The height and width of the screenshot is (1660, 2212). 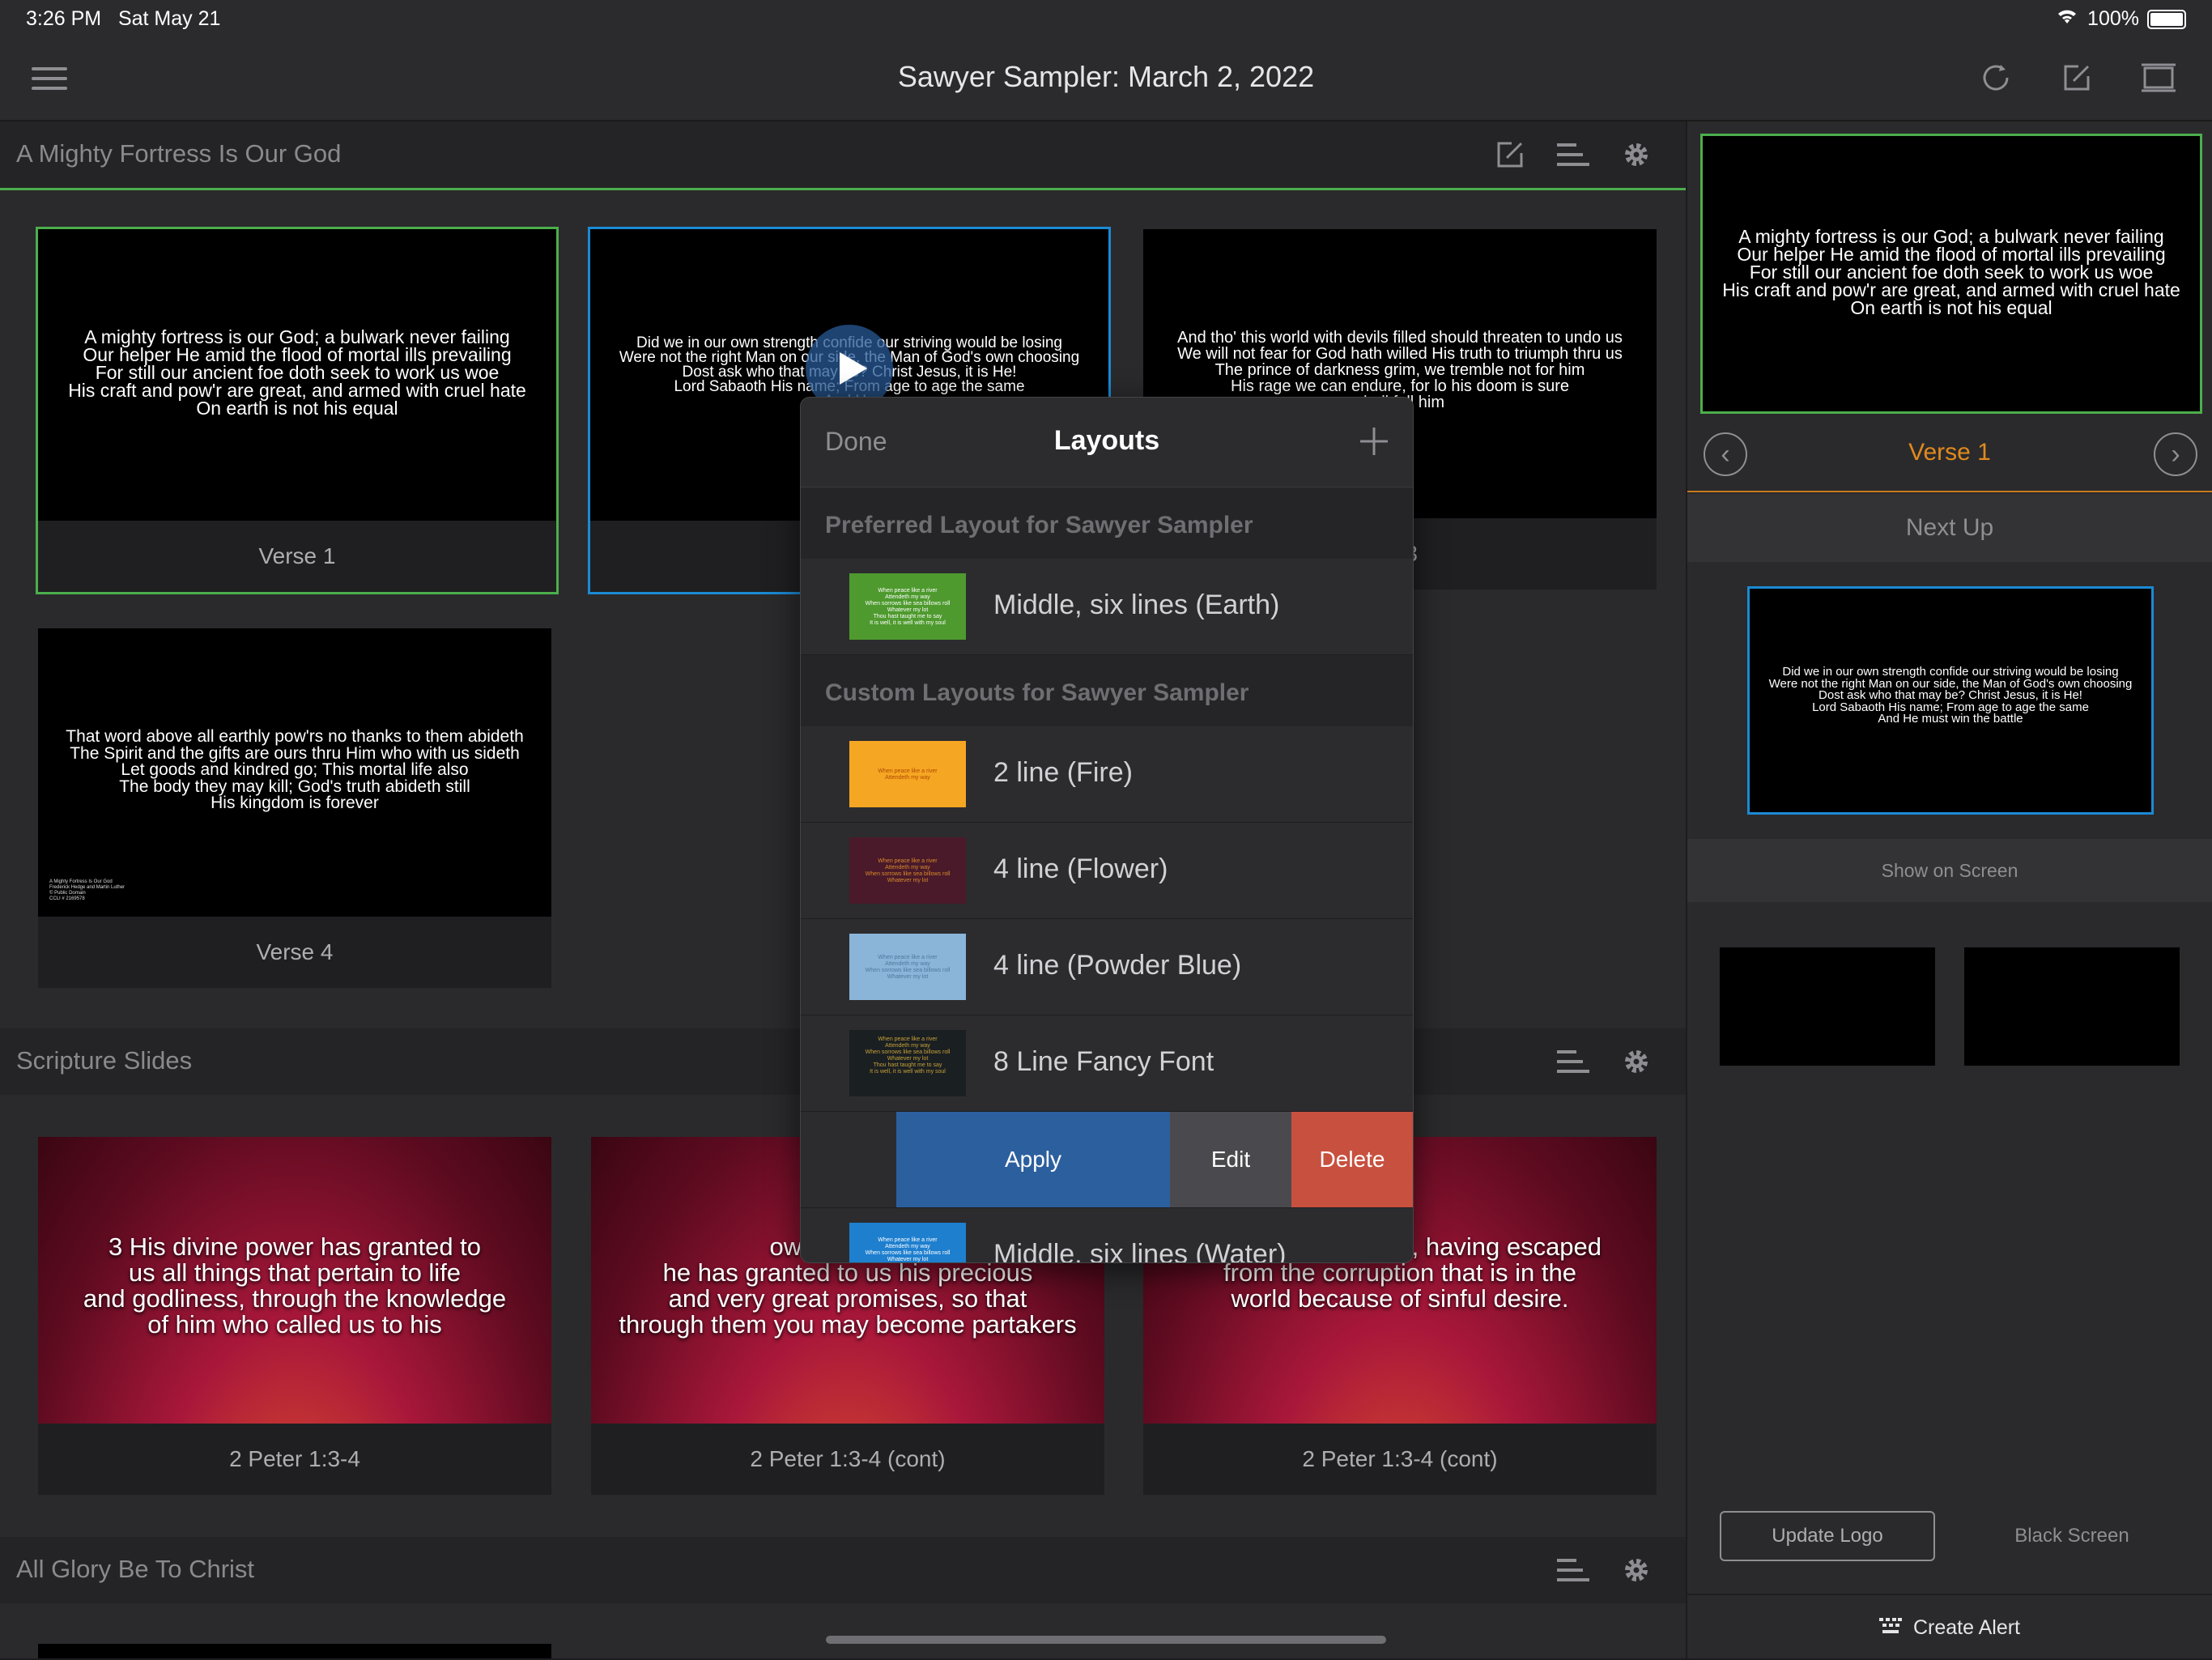 I want to click on layout-thumbnail: When peace like a river Attendeth my way, so click(x=908, y=774).